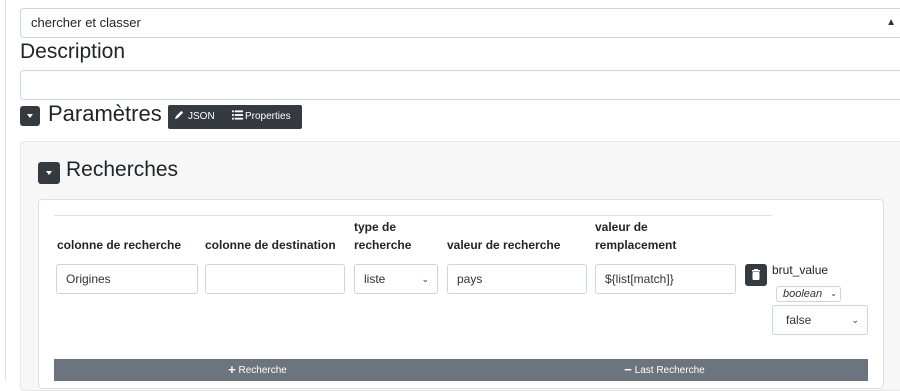 This screenshot has height=391, width=900. Describe the element at coordinates (891, 22) in the screenshot. I see `select-updown-icon: ▲` at that location.